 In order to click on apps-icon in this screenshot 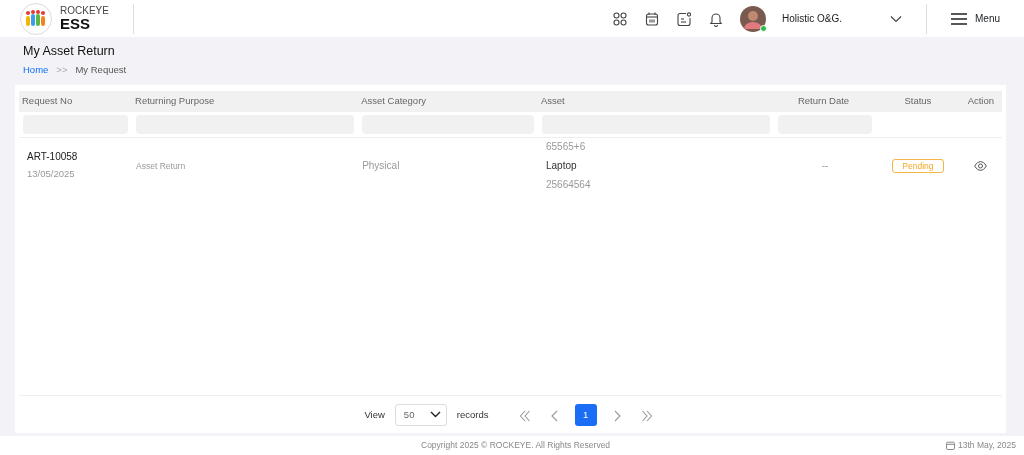, I will do `click(619, 18)`.